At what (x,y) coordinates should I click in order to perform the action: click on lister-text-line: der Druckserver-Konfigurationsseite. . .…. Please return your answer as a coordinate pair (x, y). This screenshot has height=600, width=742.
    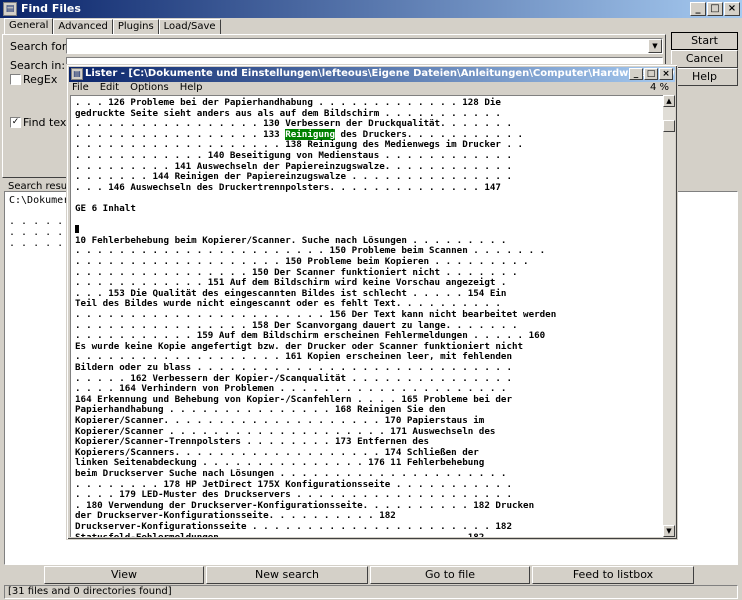
    Looking at the image, I should click on (235, 516).